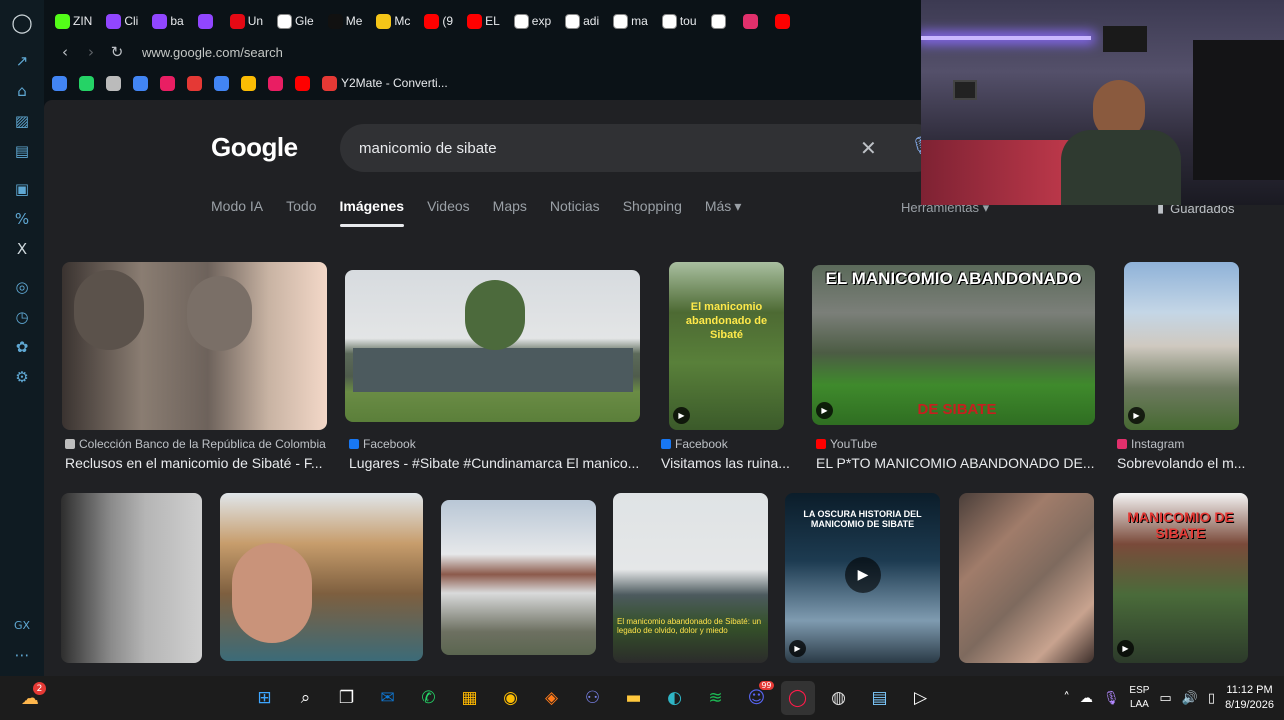 Image resolution: width=1284 pixels, height=720 pixels. I want to click on url-field: www.google.com/search, so click(212, 52).